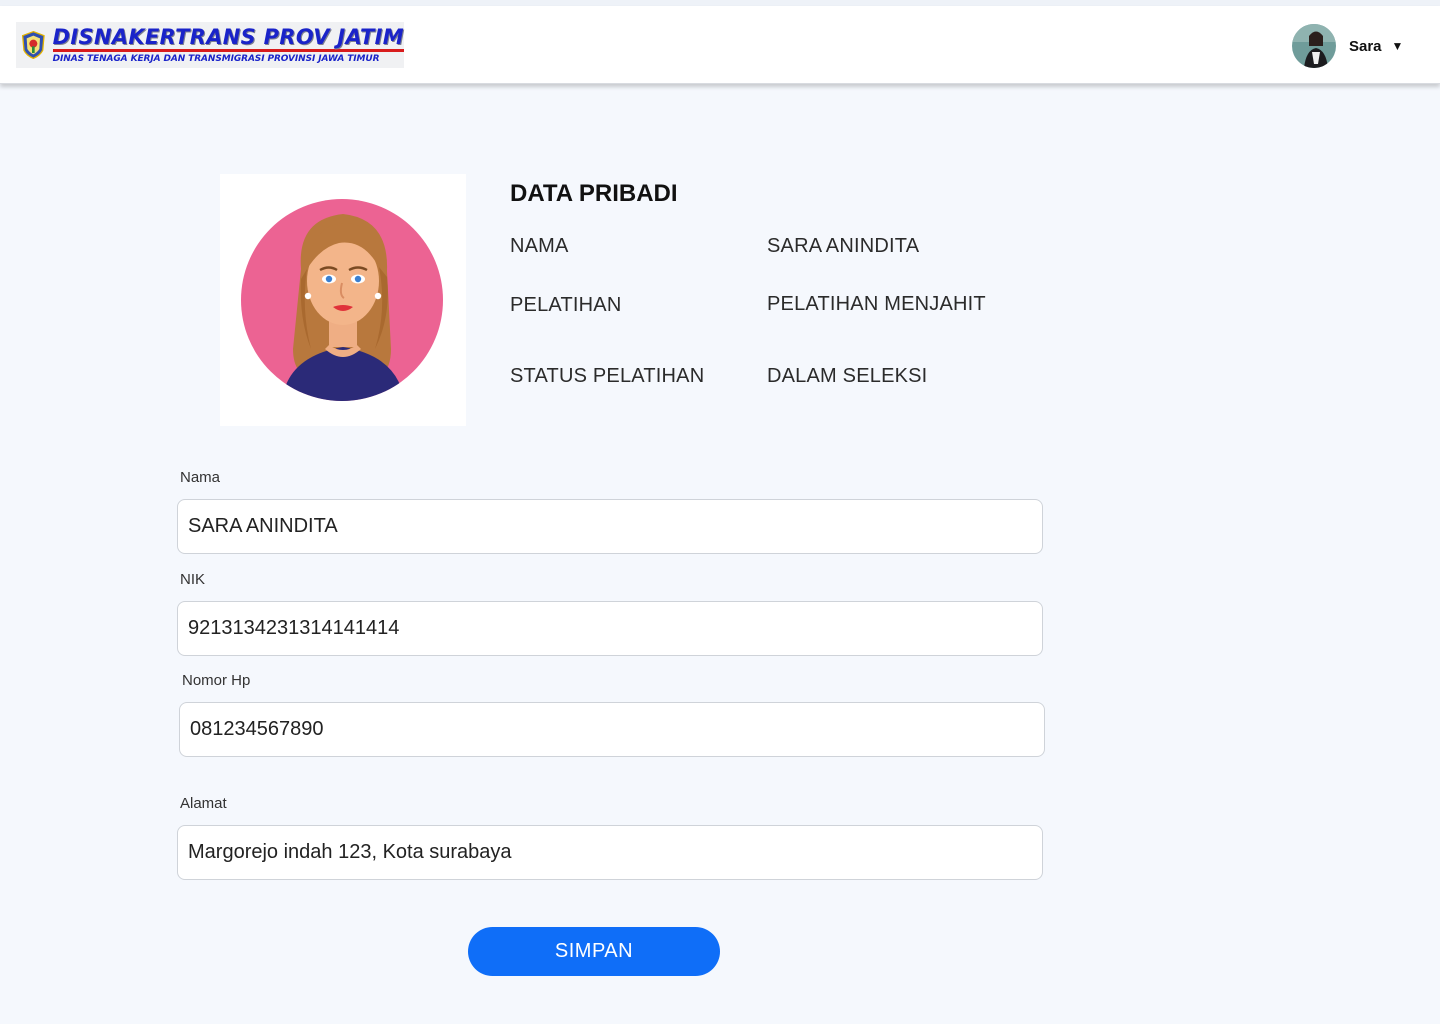 This screenshot has width=1440, height=1024. Describe the element at coordinates (876, 304) in the screenshot. I see `value-pelatihan: PELATIHAN MENJAHIT` at that location.